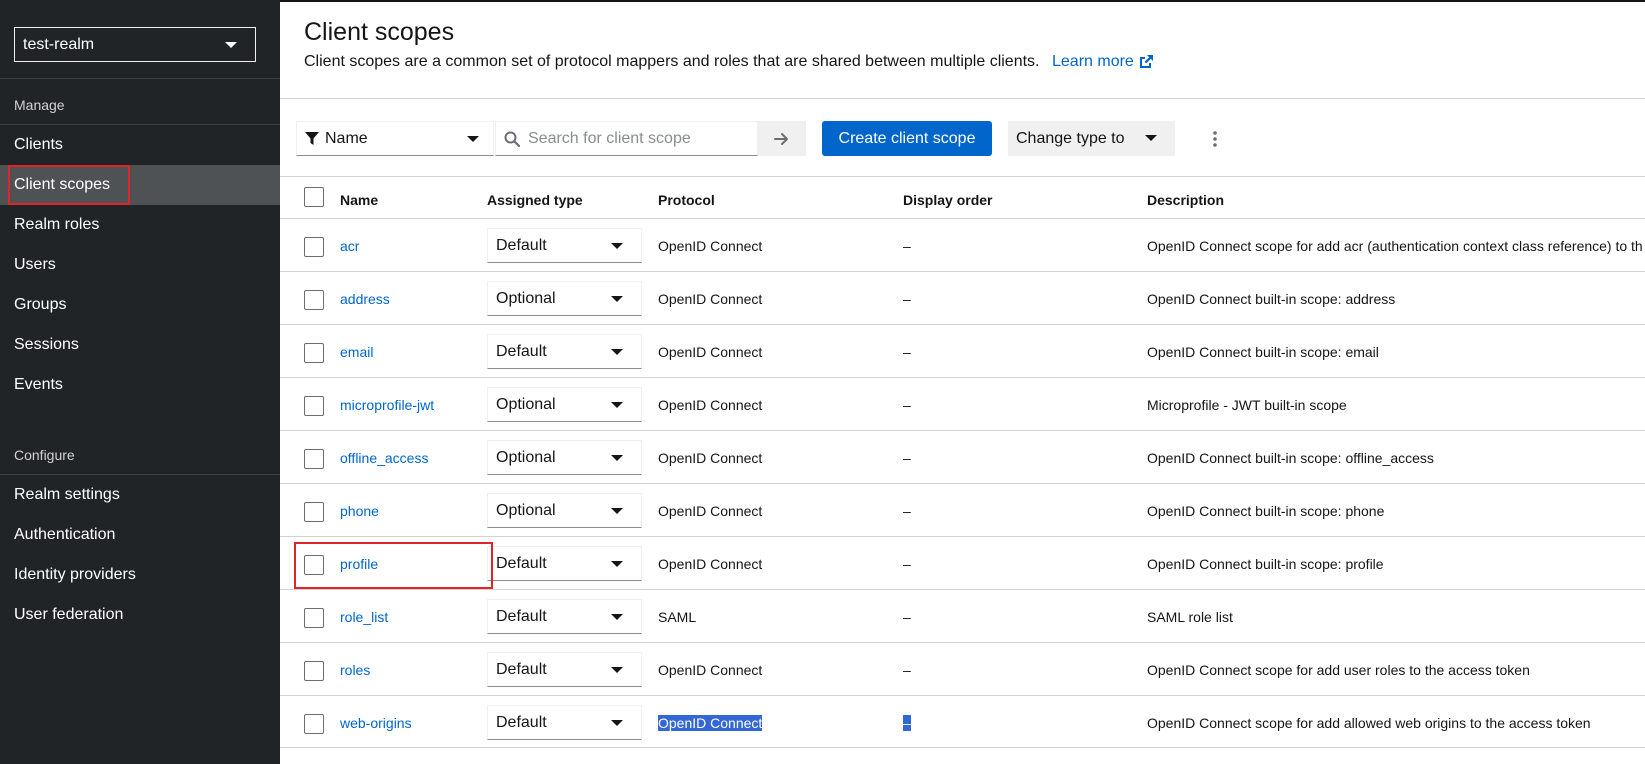  Describe the element at coordinates (1190, 617) in the screenshot. I see `description-cell: SAML role list` at that location.